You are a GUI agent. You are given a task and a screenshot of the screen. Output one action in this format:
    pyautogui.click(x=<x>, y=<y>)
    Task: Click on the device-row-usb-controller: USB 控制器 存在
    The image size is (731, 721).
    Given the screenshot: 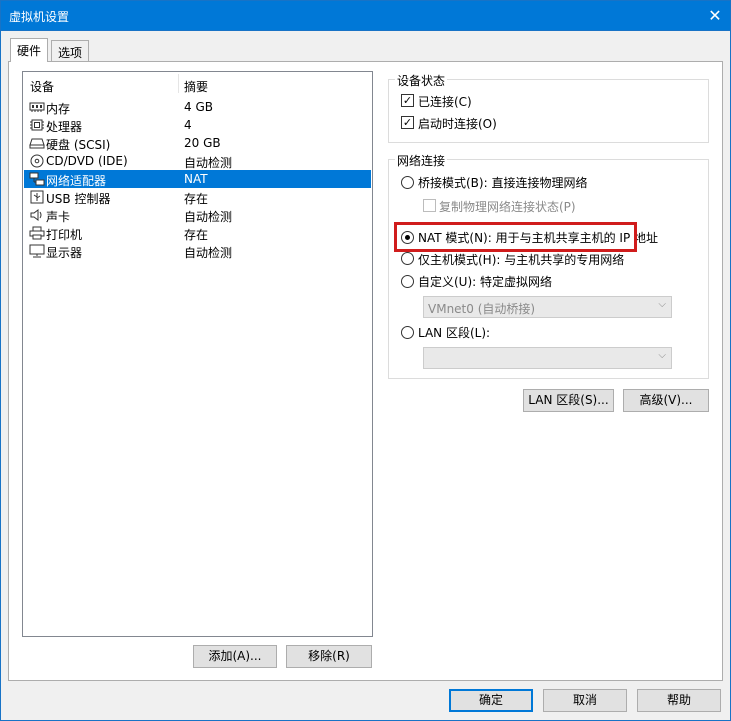 What is the action you would take?
    pyautogui.click(x=197, y=197)
    